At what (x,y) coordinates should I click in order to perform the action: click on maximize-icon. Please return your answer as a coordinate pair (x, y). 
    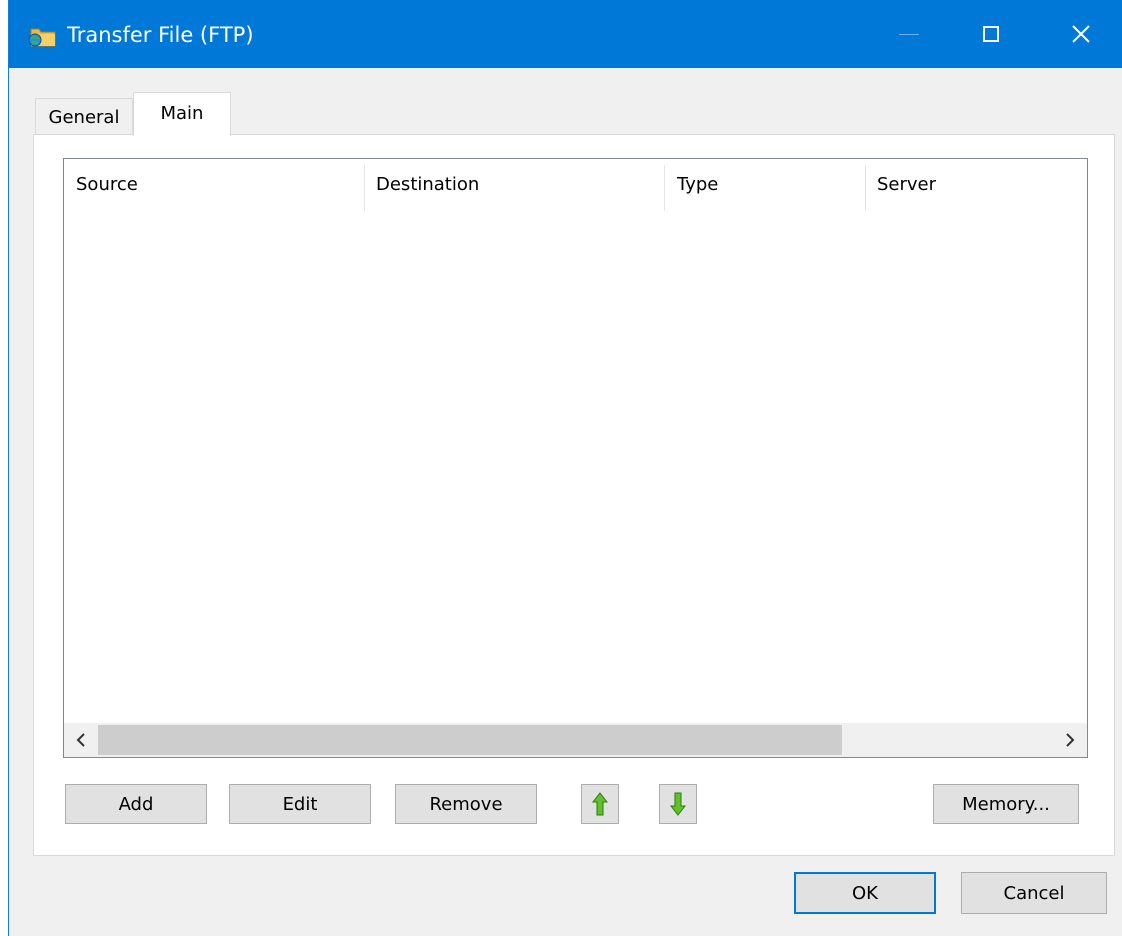
    Looking at the image, I should click on (991, 34).